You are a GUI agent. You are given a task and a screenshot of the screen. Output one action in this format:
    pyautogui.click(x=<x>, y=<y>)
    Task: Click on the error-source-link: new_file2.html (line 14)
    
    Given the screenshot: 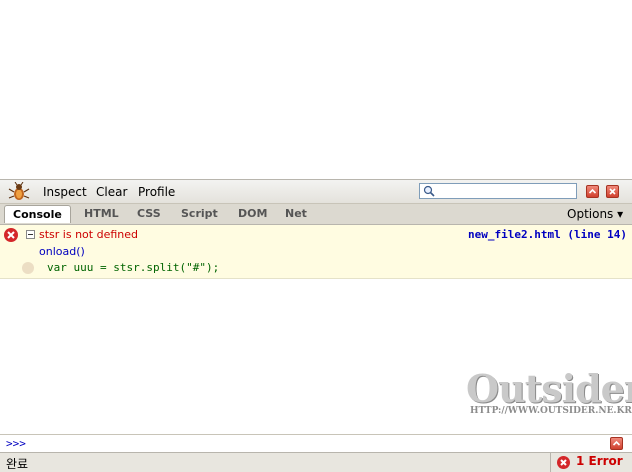 What is the action you would take?
    pyautogui.click(x=547, y=234)
    